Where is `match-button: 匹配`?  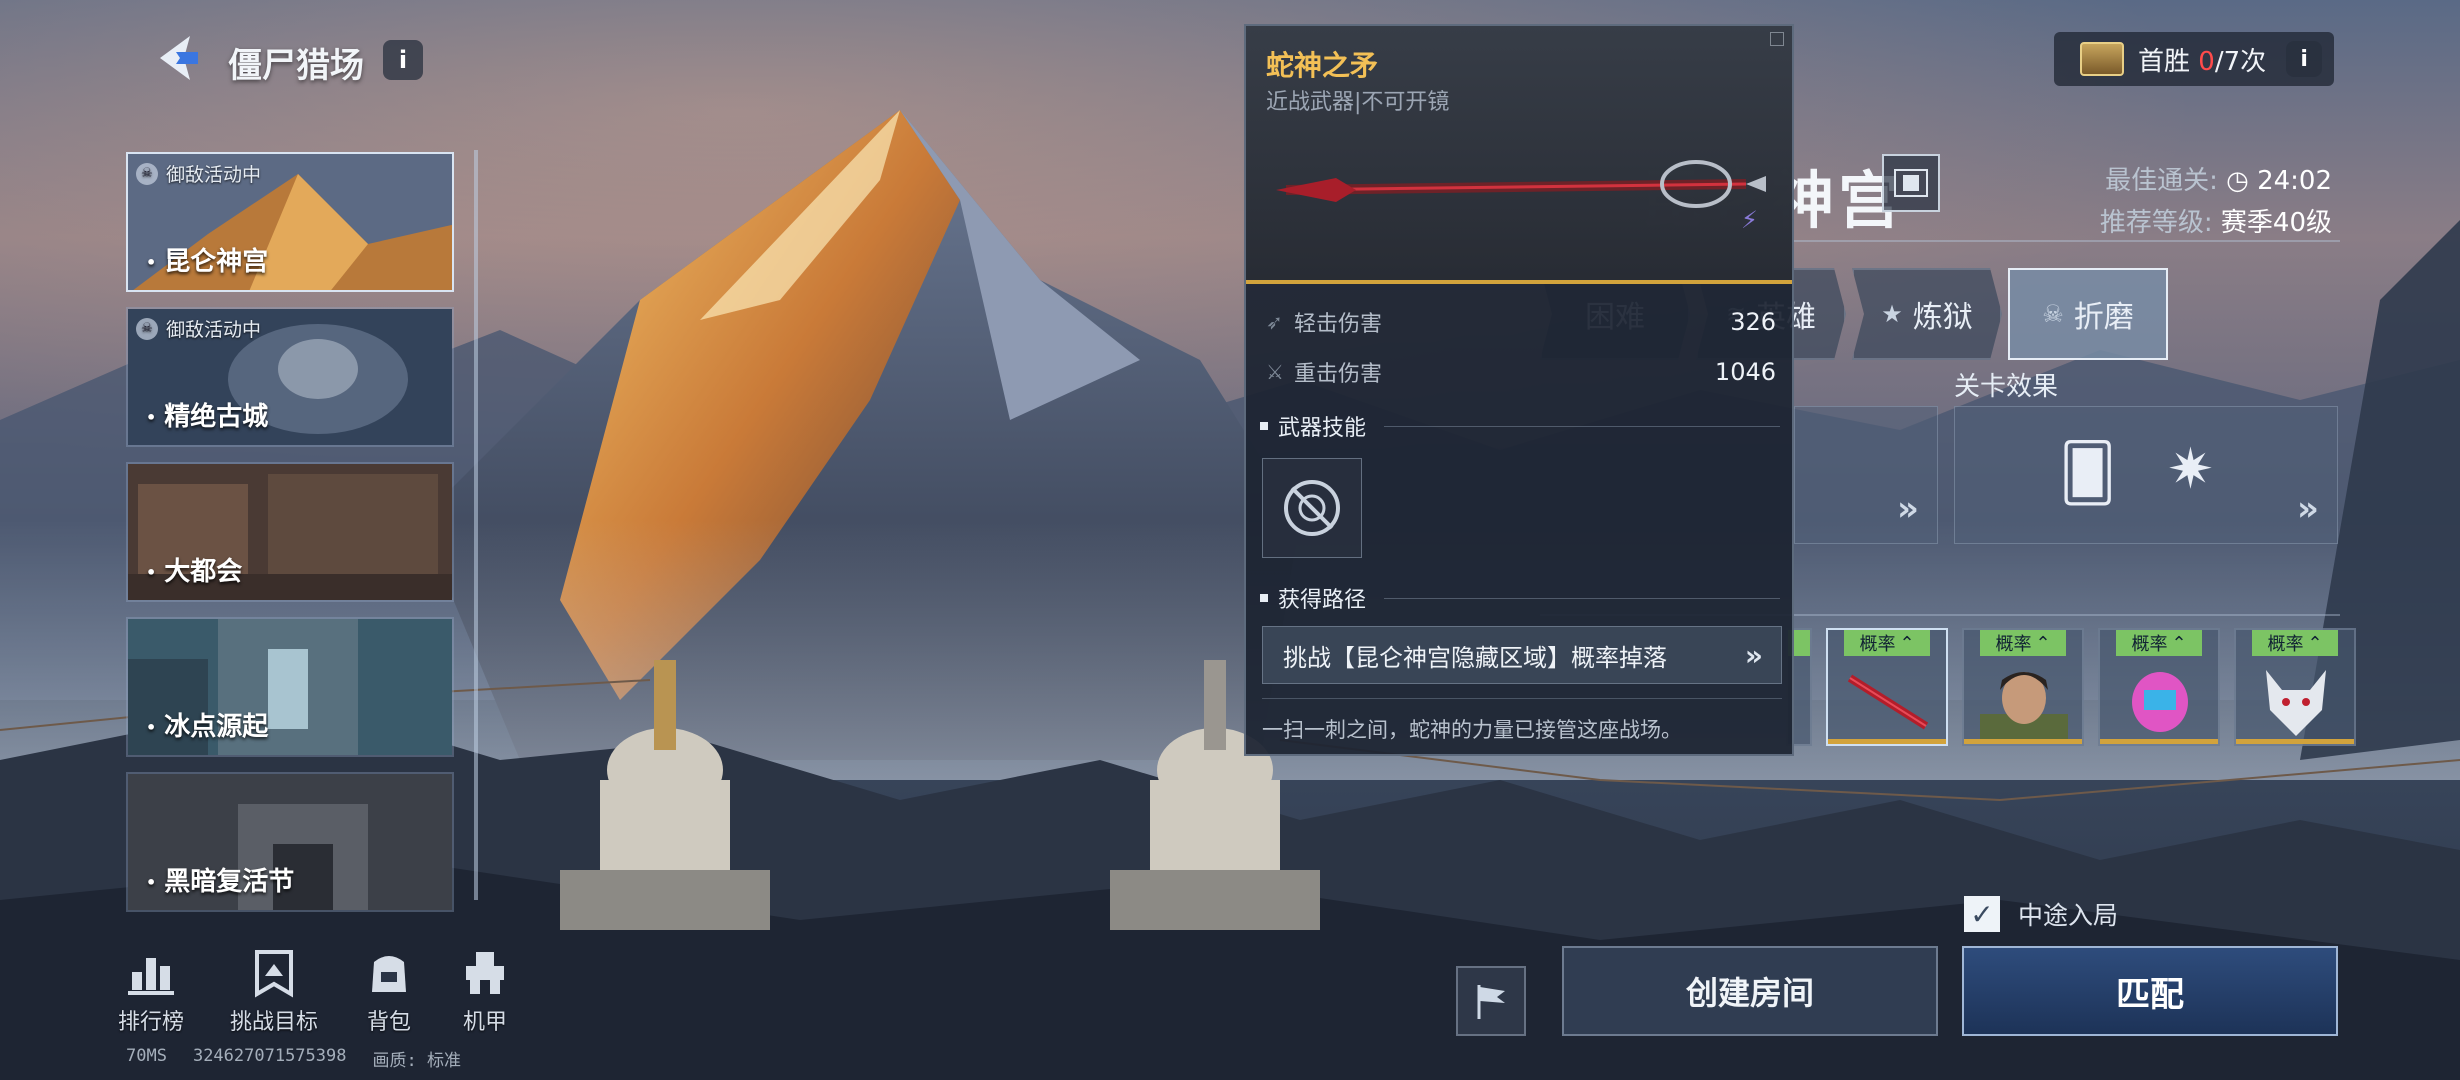 match-button: 匹配 is located at coordinates (2150, 991).